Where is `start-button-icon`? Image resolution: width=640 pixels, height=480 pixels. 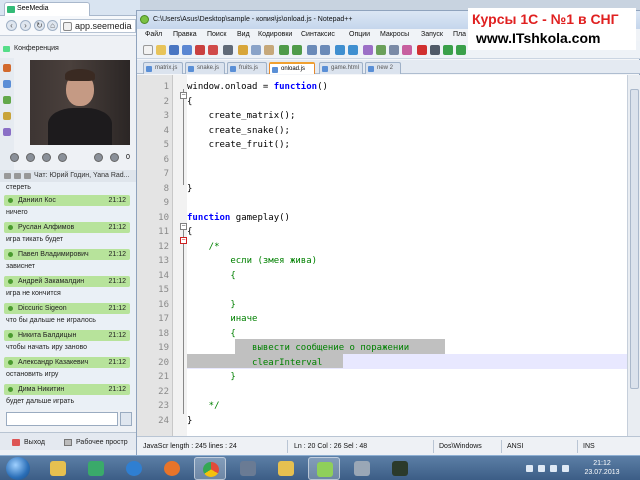 start-button-icon is located at coordinates (18, 468).